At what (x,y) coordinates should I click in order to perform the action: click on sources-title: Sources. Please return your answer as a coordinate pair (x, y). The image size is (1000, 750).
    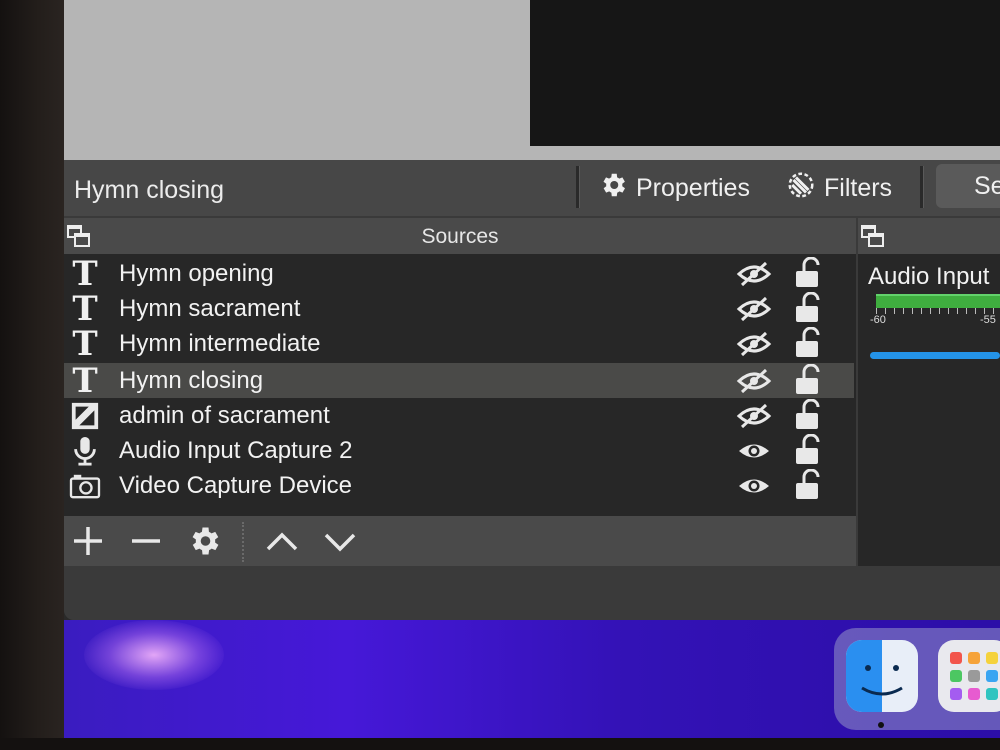
    Looking at the image, I should click on (460, 236).